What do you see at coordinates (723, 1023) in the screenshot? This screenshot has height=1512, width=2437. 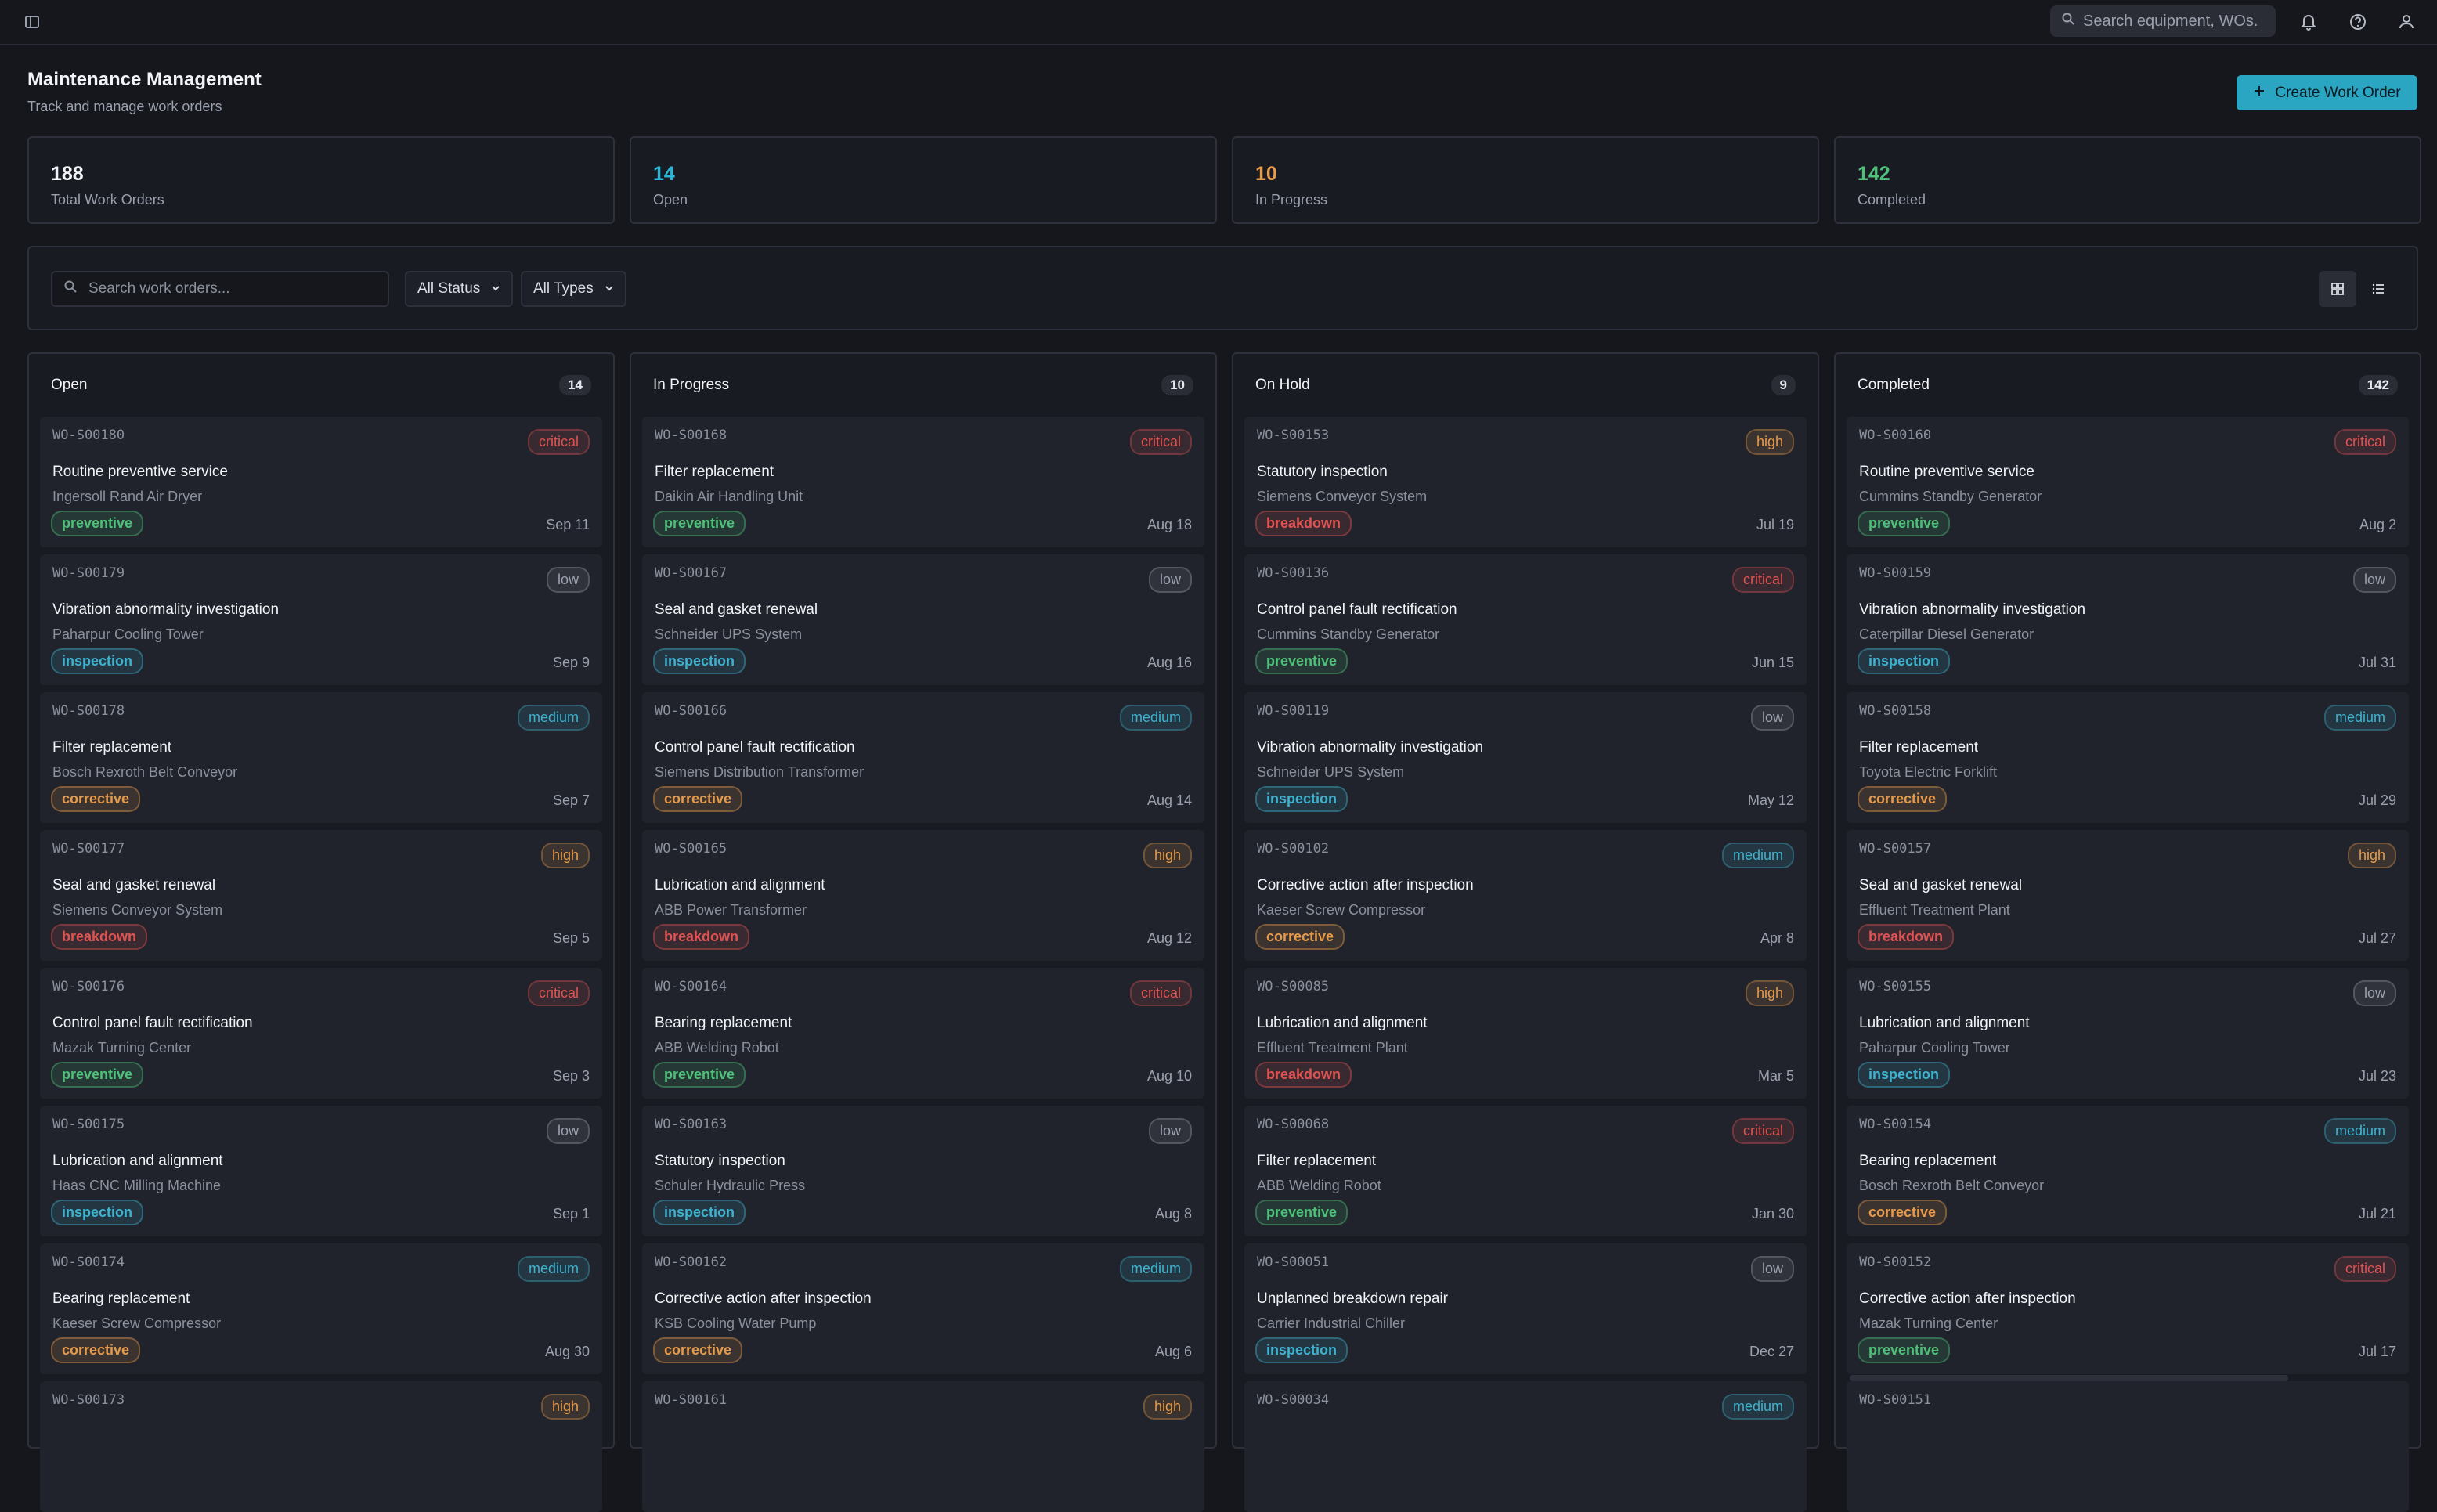 I see `work-order-title: Bearing replacement` at bounding box center [723, 1023].